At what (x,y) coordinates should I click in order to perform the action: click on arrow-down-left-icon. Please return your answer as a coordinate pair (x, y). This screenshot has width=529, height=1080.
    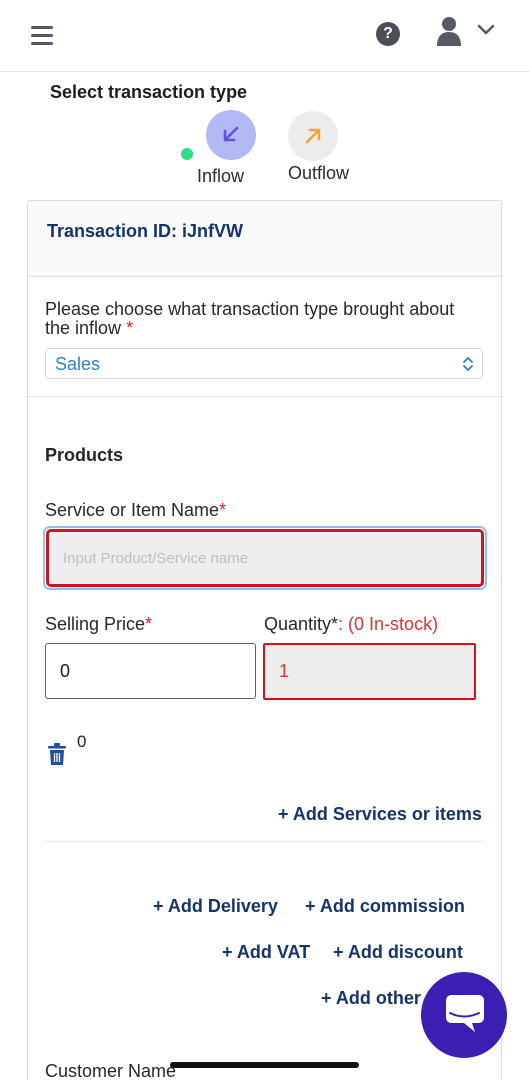
    Looking at the image, I should click on (231, 134).